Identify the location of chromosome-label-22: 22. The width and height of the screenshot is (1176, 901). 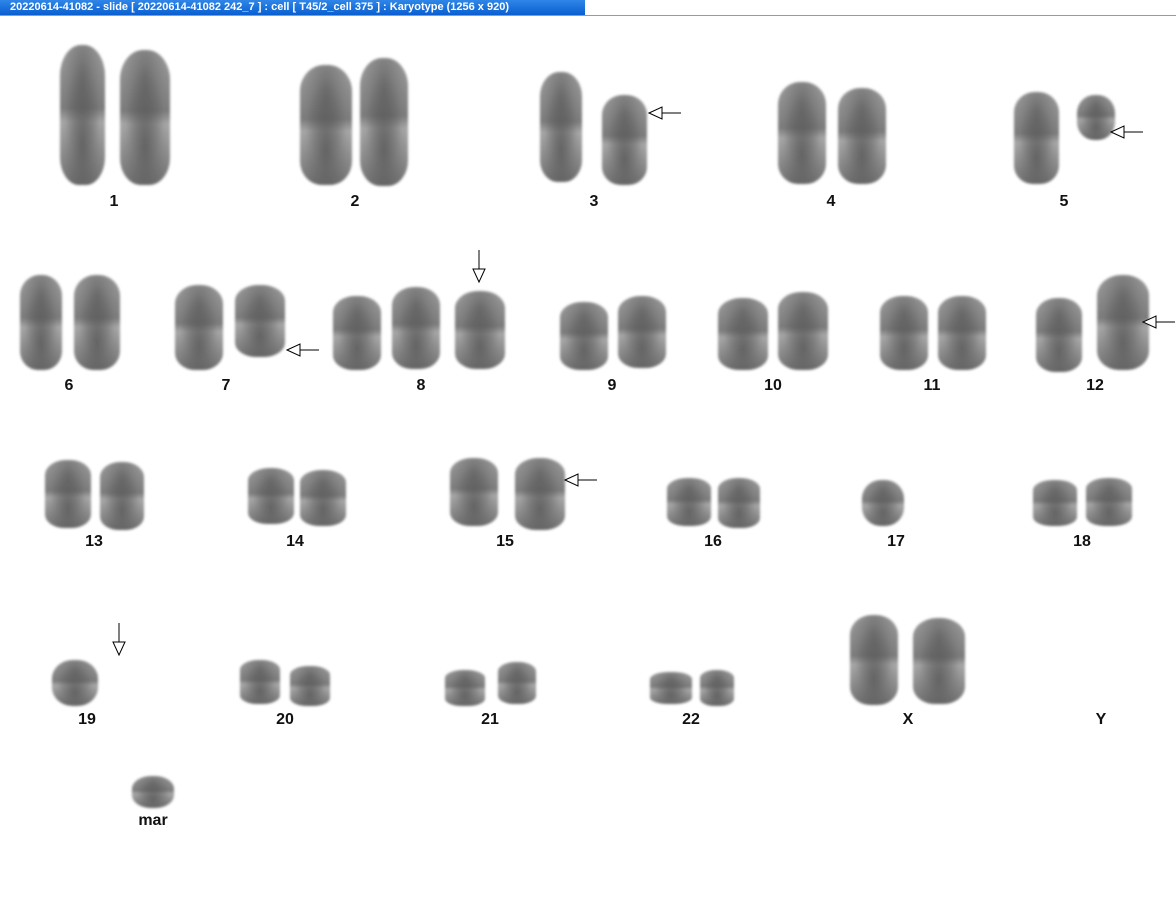
(691, 719).